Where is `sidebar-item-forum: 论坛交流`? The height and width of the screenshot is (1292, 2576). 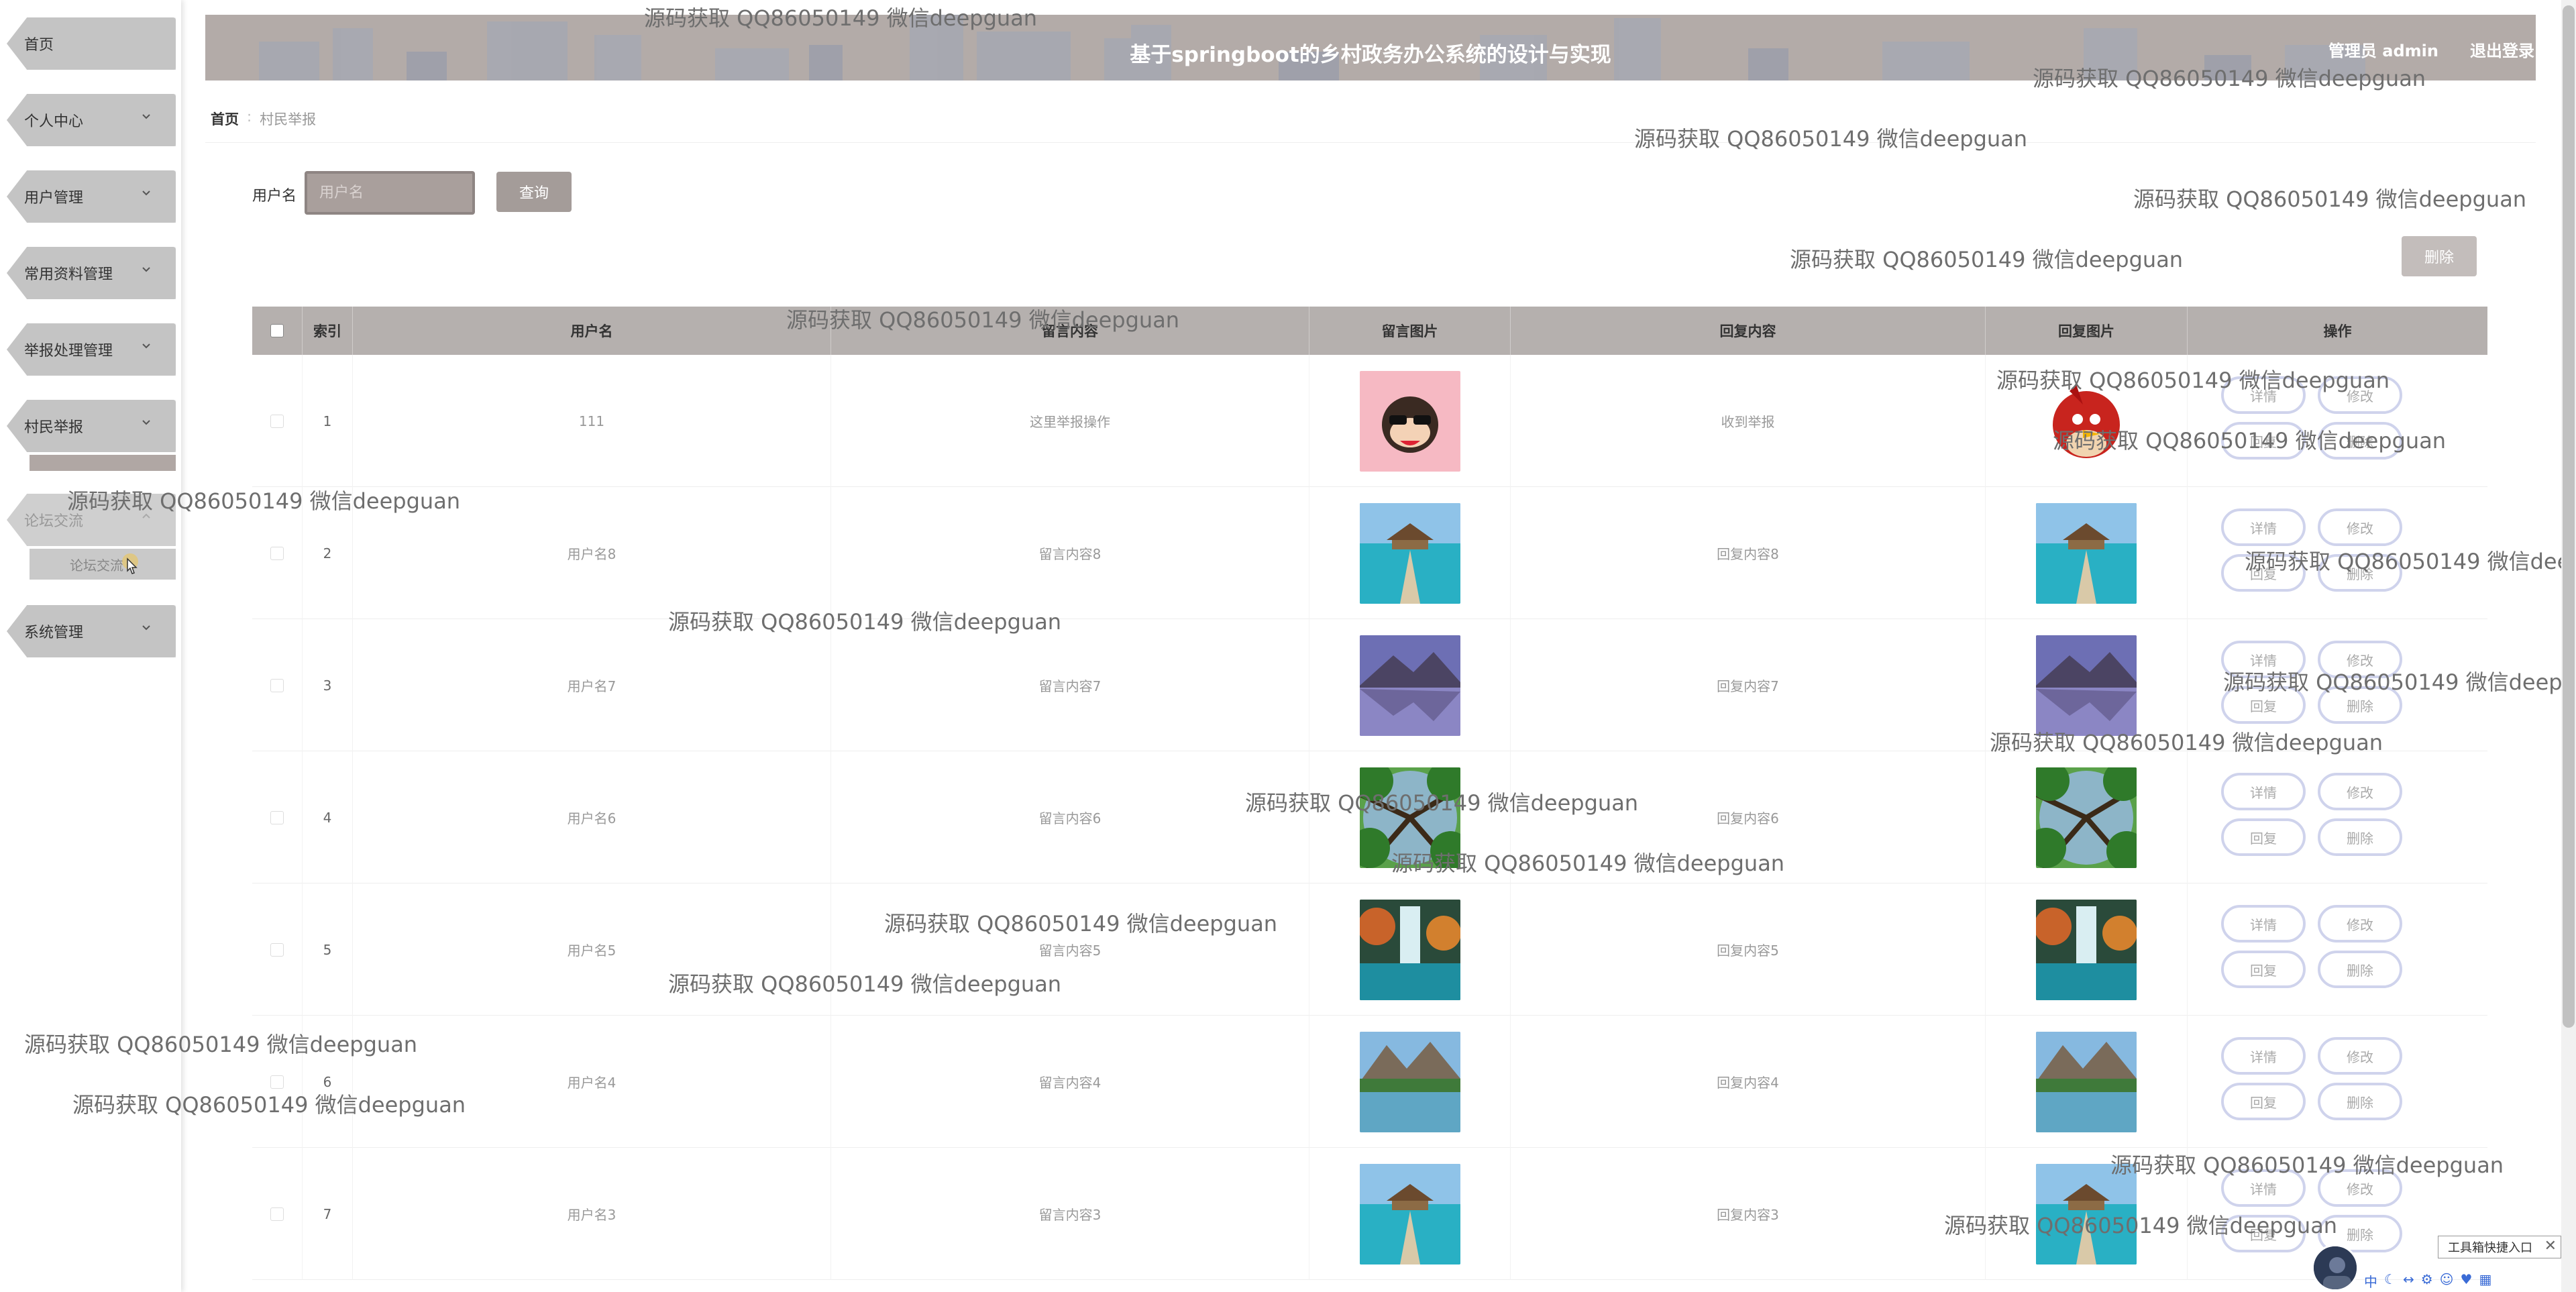
sidebar-item-forum: 论坛交流 is located at coordinates (91, 520).